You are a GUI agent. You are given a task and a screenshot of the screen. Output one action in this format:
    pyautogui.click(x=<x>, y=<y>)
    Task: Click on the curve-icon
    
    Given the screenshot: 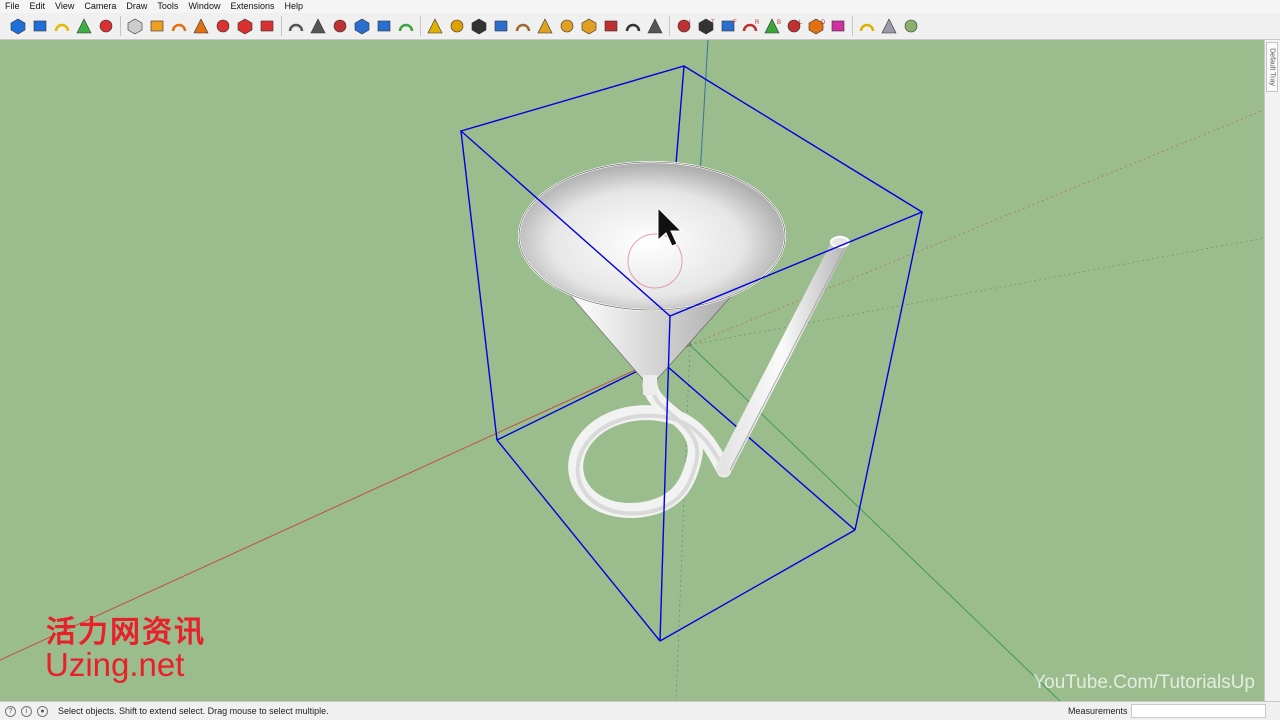 What is the action you would take?
    pyautogui.click(x=340, y=26)
    